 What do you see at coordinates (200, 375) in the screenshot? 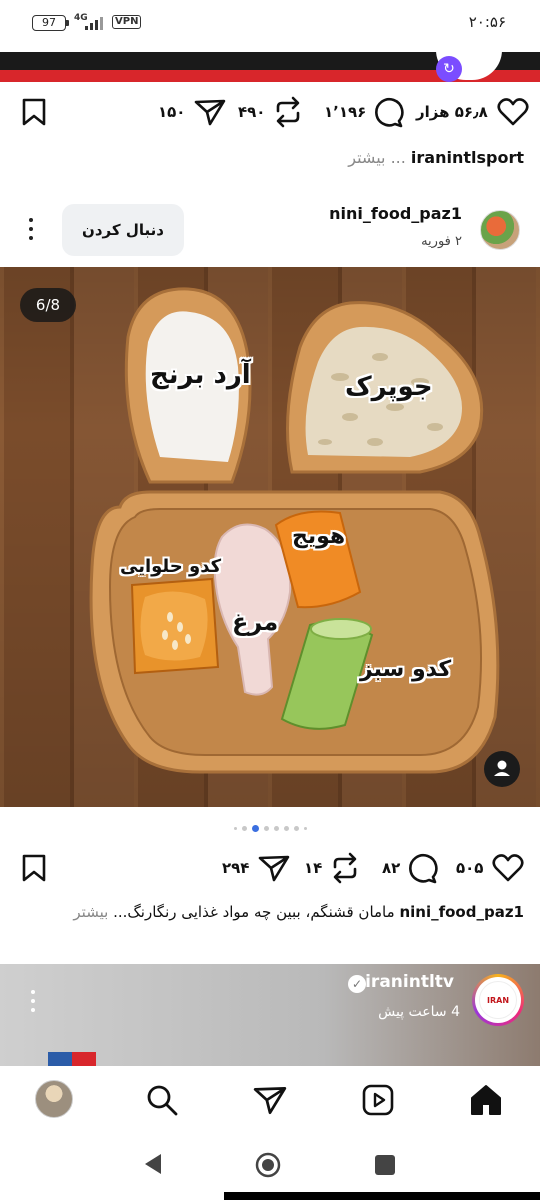
I see `label-rice-flour: آرد برنج` at bounding box center [200, 375].